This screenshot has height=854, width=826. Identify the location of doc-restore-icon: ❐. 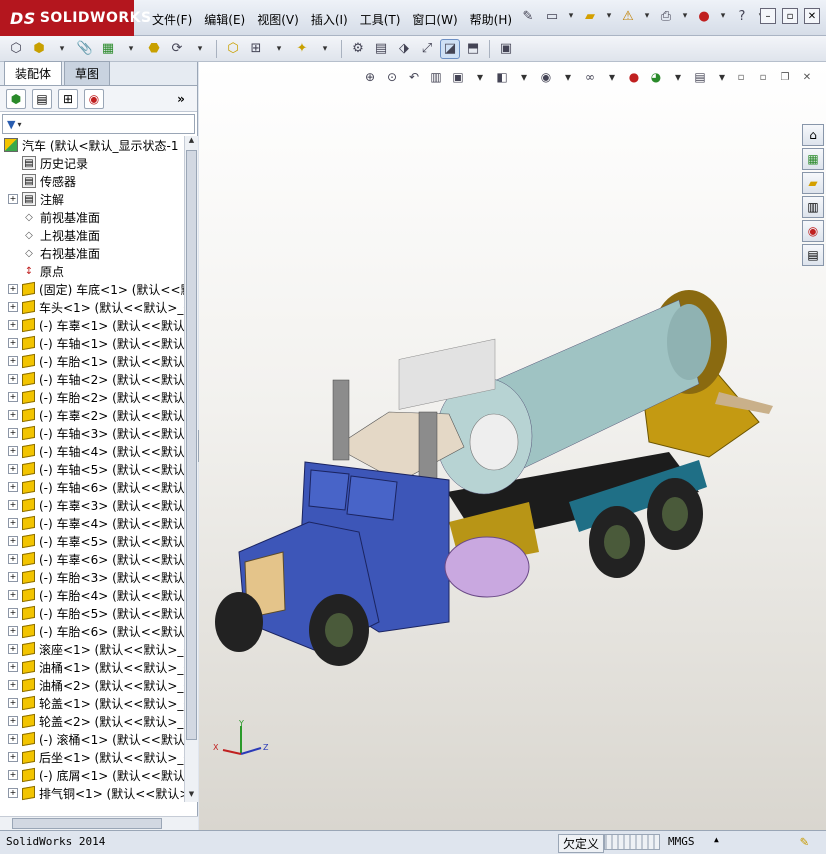
(785, 77).